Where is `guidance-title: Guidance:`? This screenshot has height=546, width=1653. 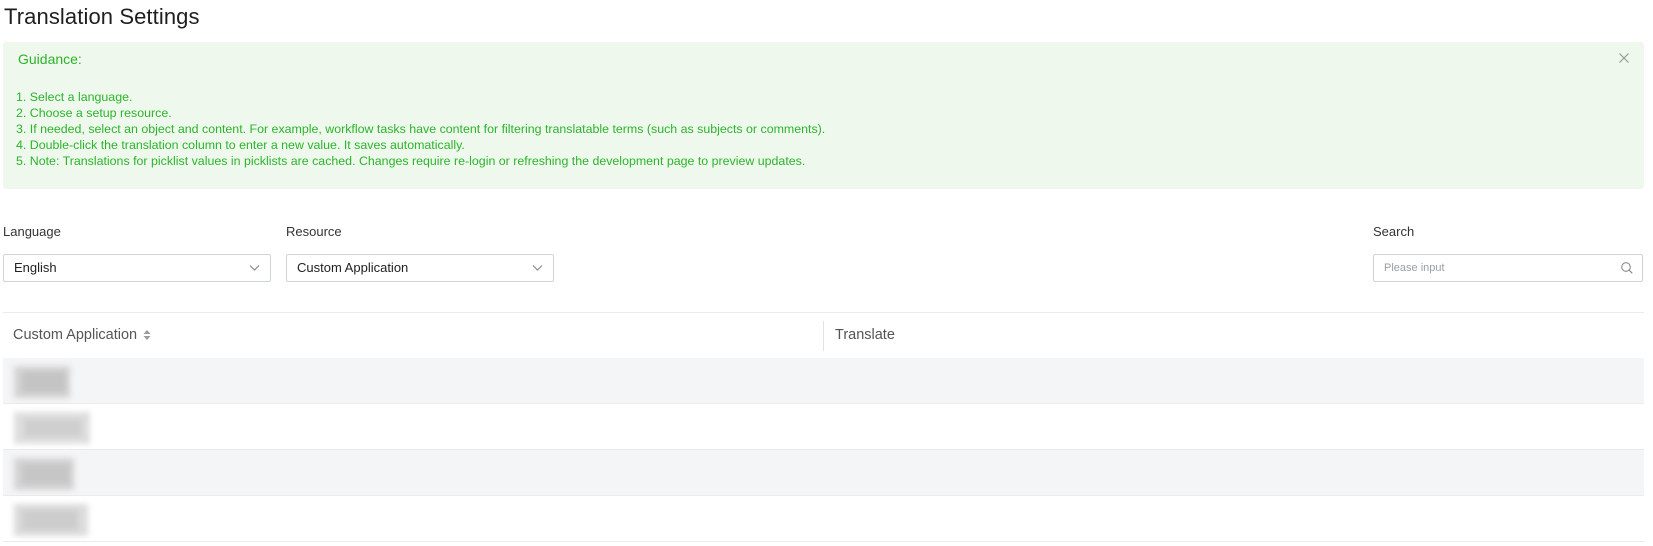
guidance-title: Guidance: is located at coordinates (50, 59).